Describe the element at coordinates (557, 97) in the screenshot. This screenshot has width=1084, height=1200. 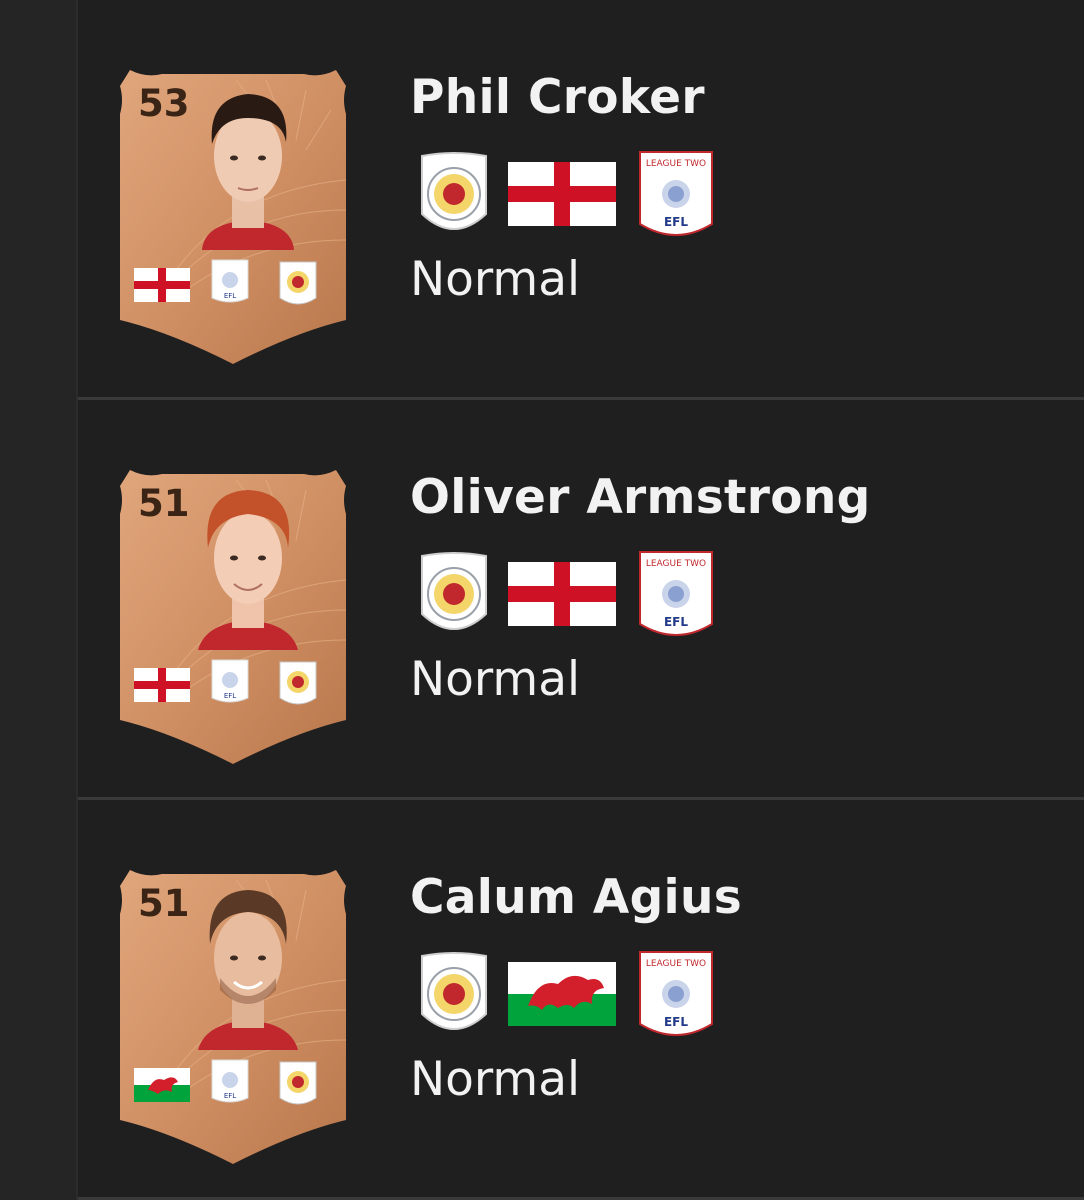
I see `player-name: Phil Croker` at that location.